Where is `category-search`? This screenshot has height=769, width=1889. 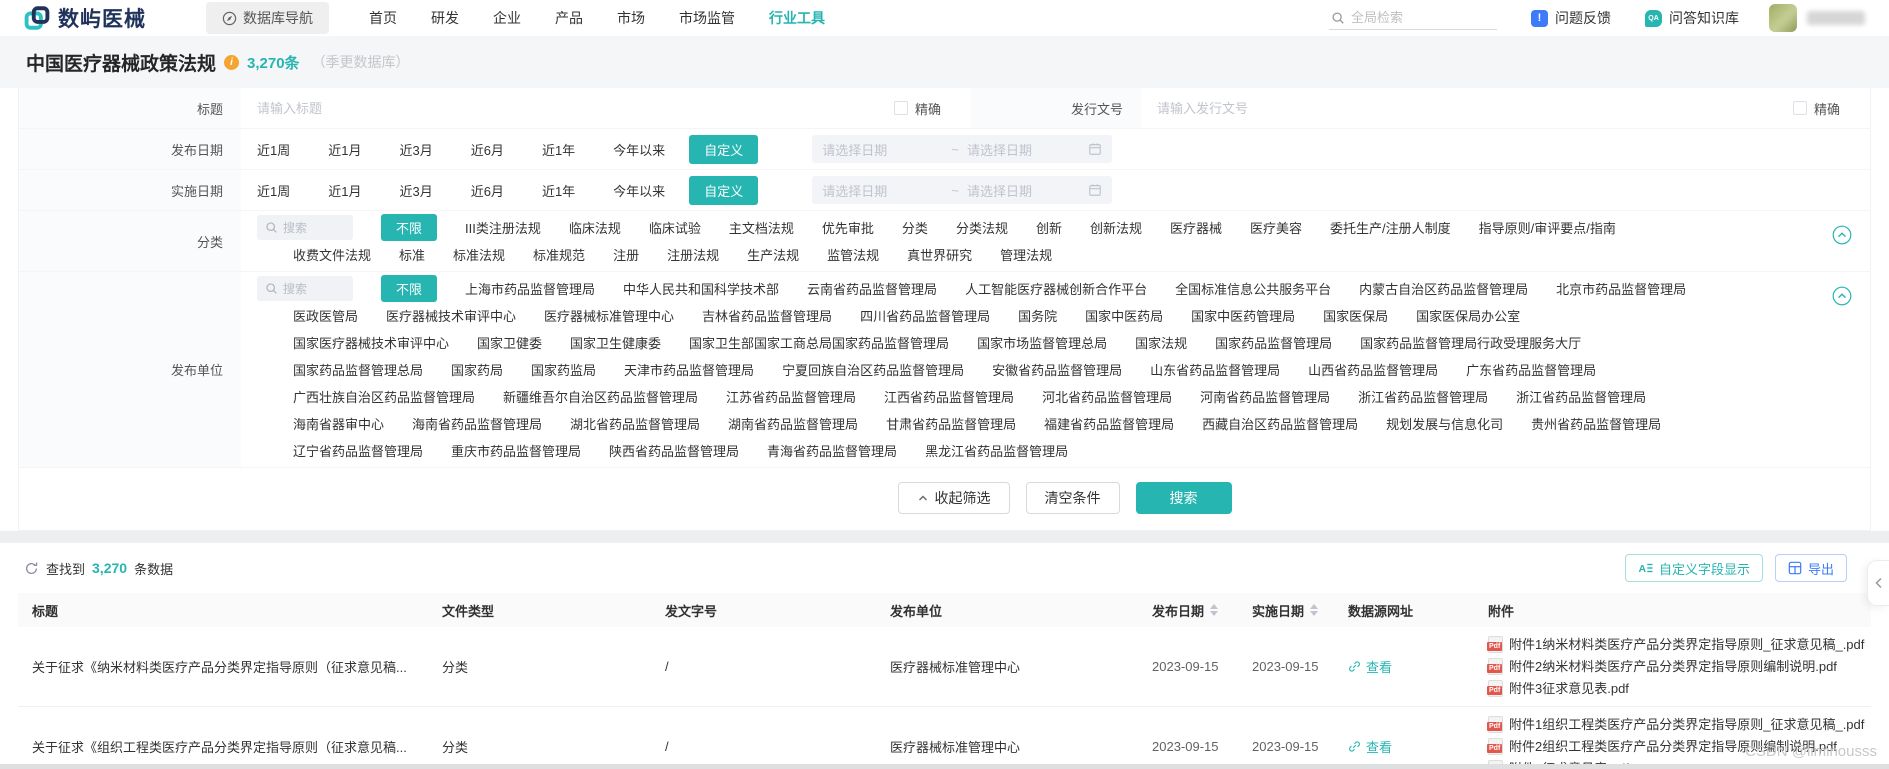
category-search is located at coordinates (305, 227).